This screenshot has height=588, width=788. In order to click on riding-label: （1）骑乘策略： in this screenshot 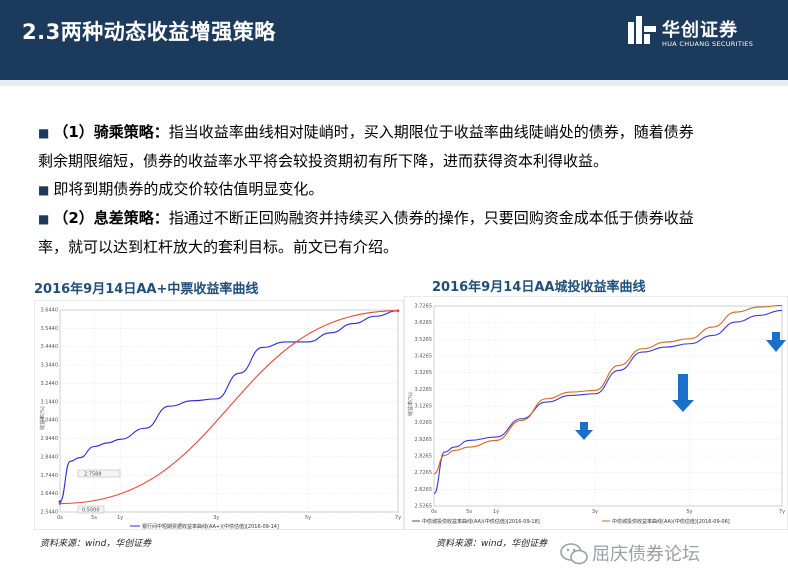, I will do `click(111, 132)`.